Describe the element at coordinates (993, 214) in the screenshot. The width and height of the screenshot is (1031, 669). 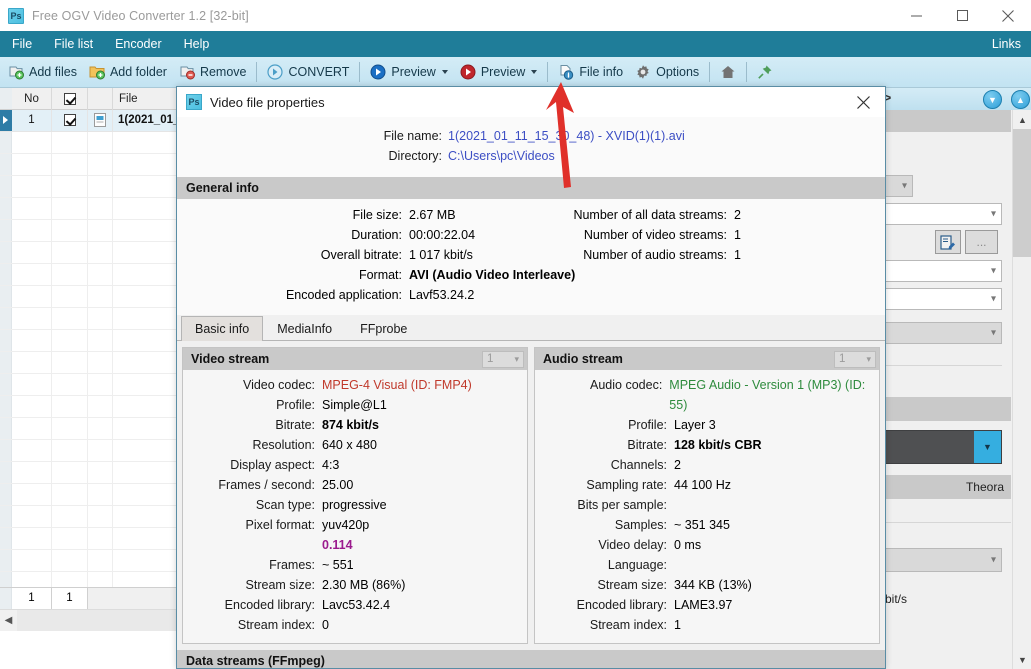
I see `chevron-down-icon: ▾` at that location.